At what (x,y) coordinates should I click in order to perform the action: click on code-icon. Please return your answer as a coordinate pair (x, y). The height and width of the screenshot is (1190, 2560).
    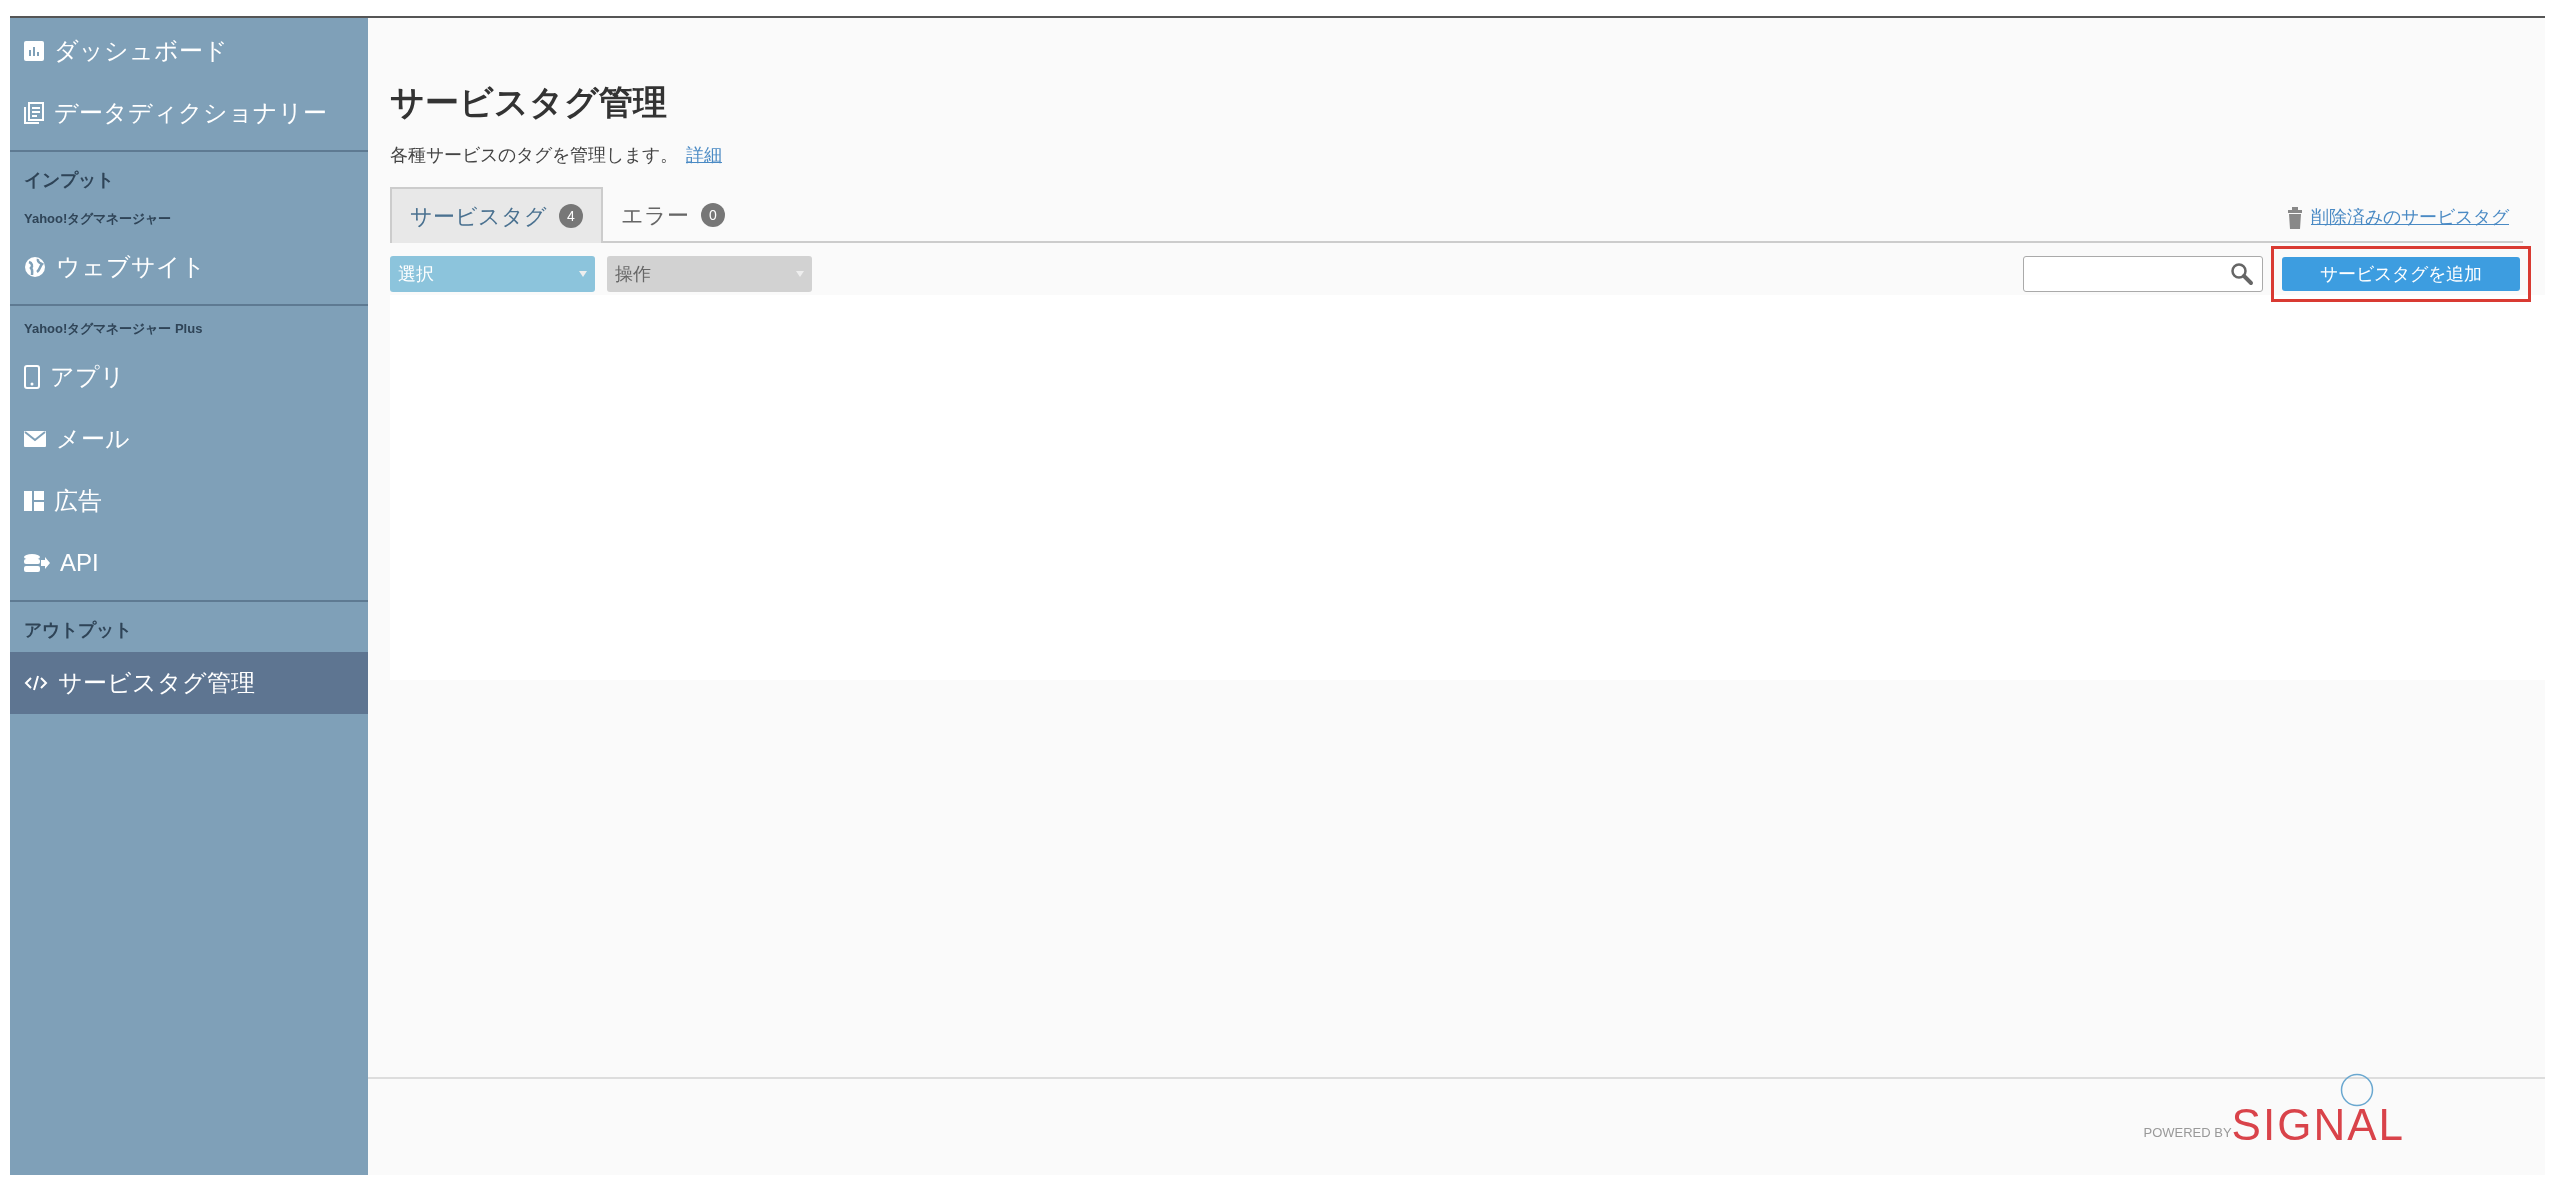
    Looking at the image, I should click on (36, 683).